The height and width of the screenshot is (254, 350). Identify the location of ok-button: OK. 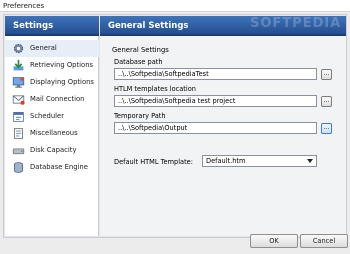
(274, 241).